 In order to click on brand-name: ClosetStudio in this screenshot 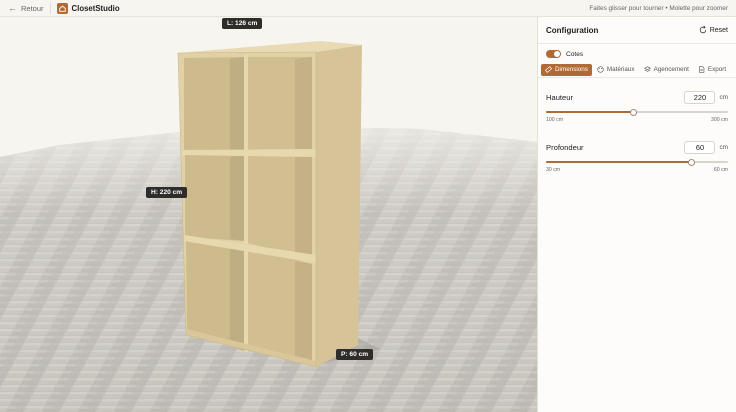, I will do `click(95, 8)`.